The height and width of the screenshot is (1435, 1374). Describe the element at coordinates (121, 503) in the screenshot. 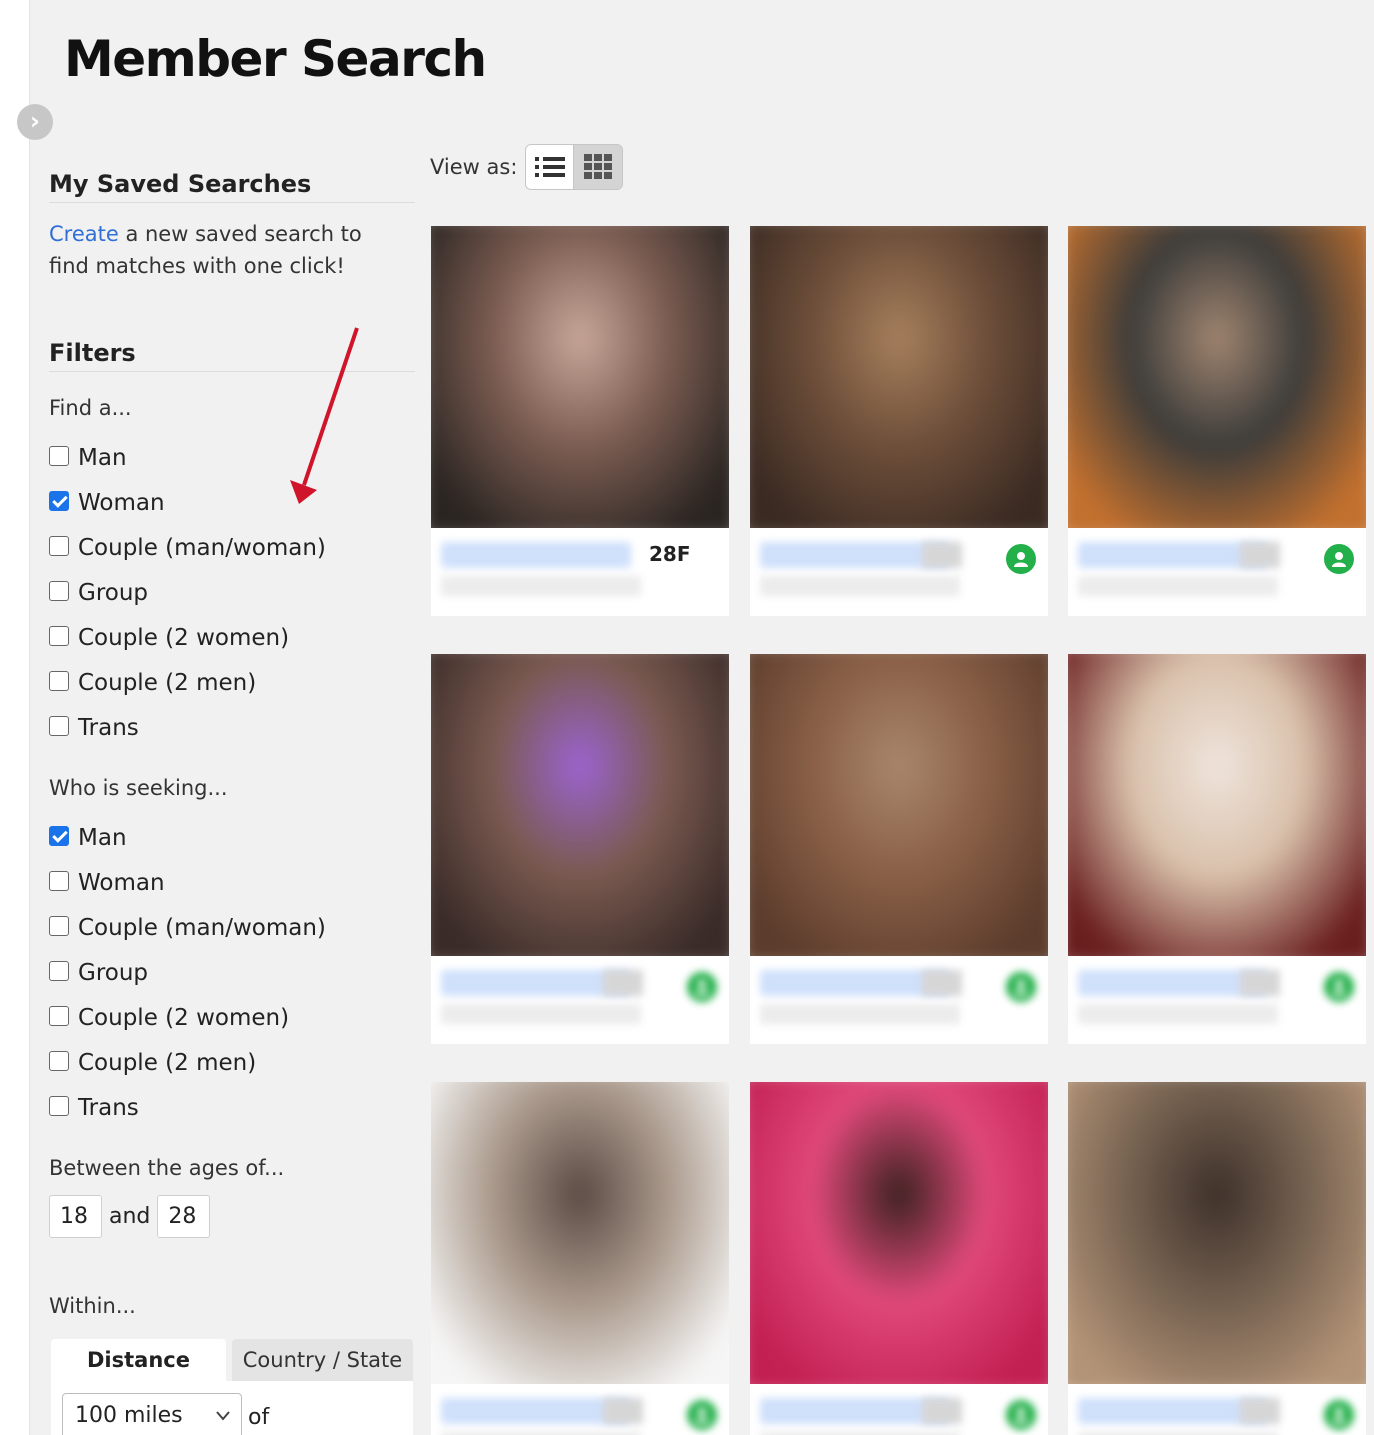

I see `find-a-option-label: Woman` at that location.